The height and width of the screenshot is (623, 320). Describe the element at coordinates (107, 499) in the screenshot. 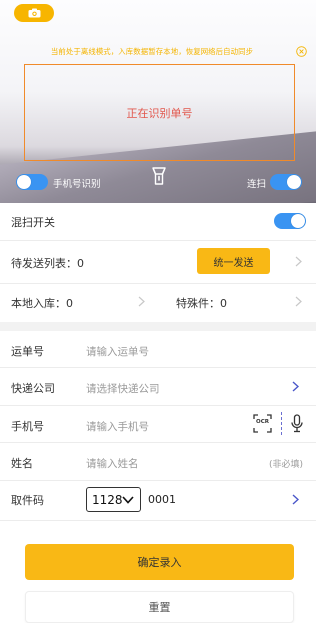

I see `pickup-prefix-value: 1128` at that location.